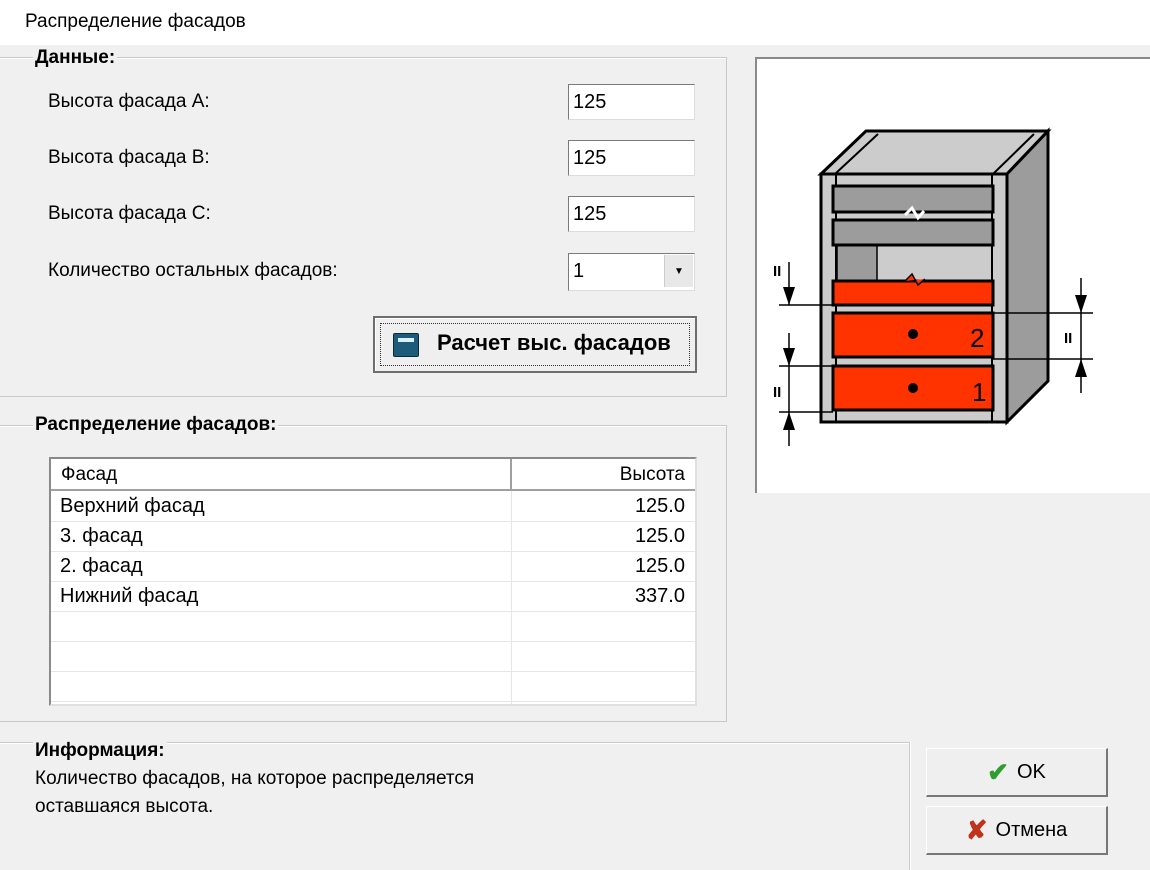  Describe the element at coordinates (977, 338) in the screenshot. I see `drawer-2-number: 2` at that location.